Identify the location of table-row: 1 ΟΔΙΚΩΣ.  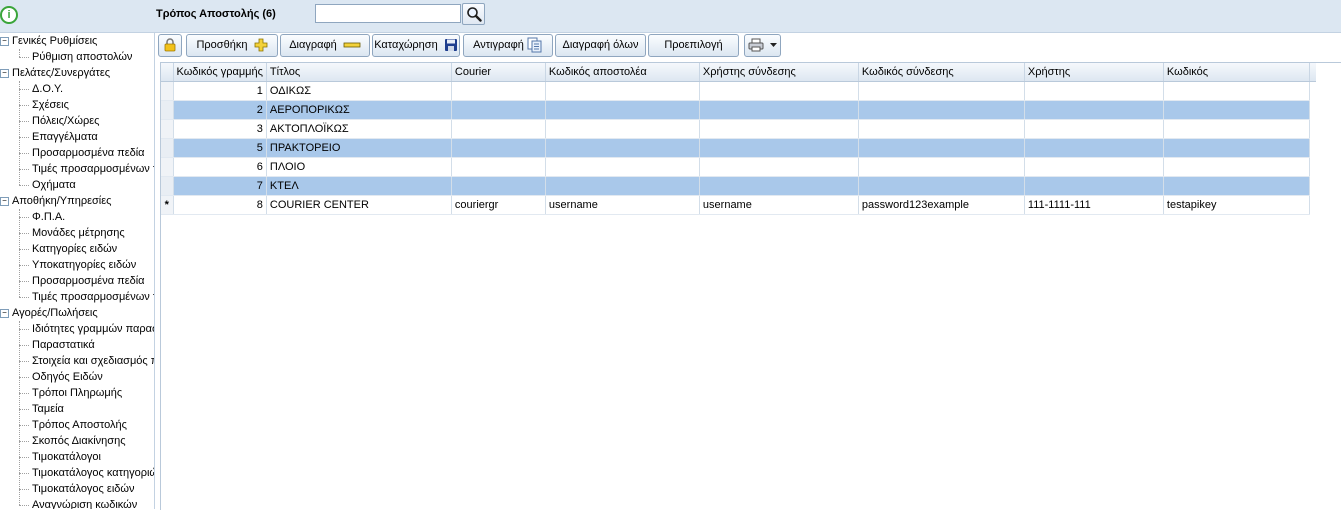
(738, 91).